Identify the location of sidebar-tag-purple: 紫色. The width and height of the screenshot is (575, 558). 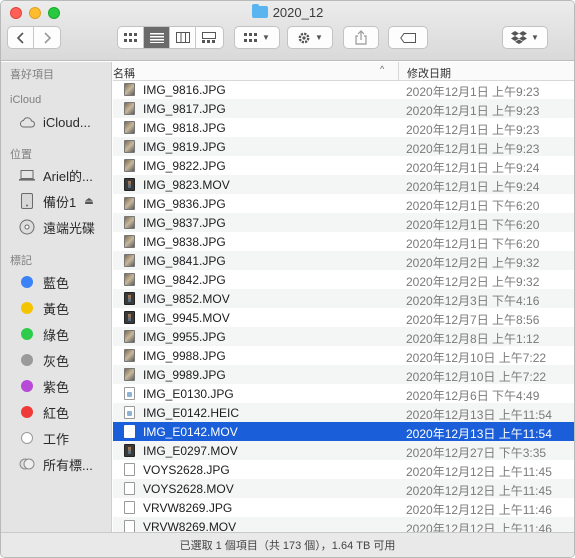
(65, 386).